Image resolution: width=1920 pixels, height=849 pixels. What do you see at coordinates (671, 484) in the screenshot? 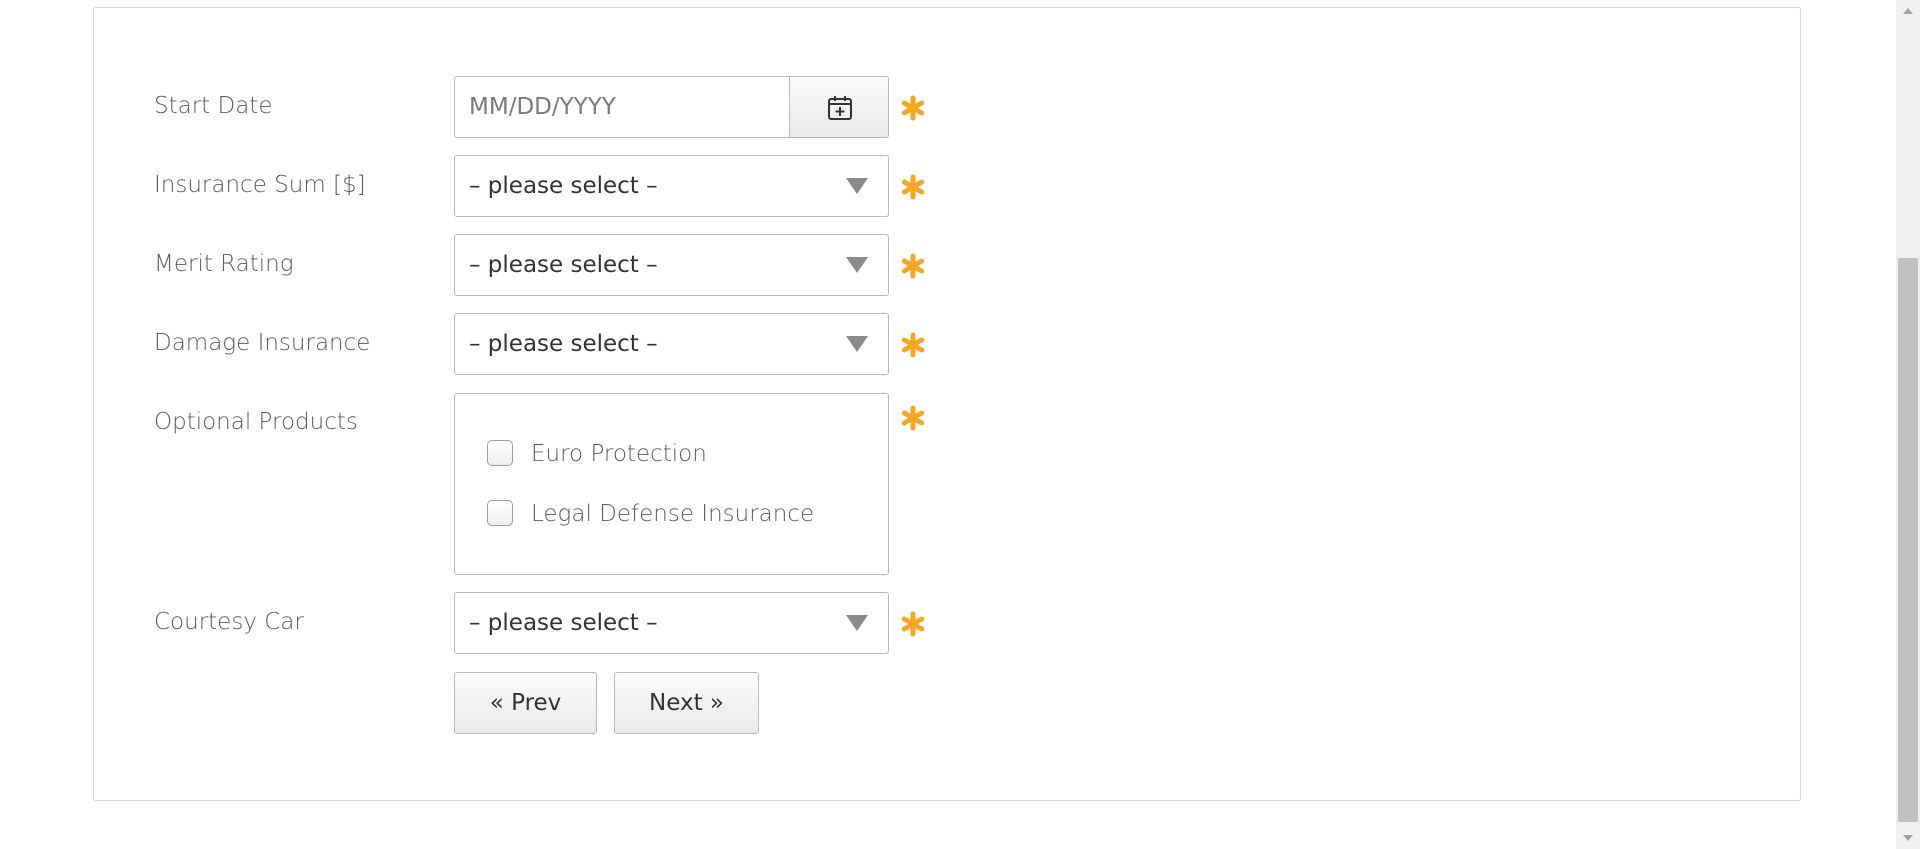
I see `optional-products-group: Euro Protection Legal Defense Insurance` at bounding box center [671, 484].